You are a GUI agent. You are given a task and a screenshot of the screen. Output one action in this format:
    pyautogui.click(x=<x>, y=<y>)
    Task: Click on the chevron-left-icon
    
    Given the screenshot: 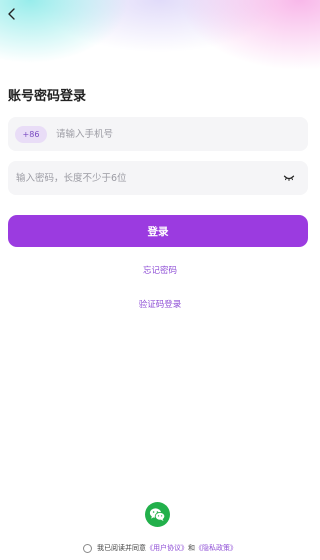 What is the action you would take?
    pyautogui.click(x=11, y=14)
    